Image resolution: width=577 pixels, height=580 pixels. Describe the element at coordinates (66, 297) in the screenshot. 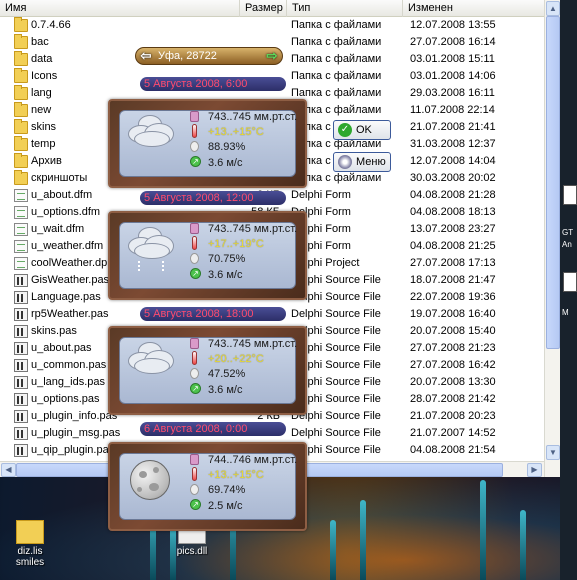

I see `file-name: Language.pas` at that location.